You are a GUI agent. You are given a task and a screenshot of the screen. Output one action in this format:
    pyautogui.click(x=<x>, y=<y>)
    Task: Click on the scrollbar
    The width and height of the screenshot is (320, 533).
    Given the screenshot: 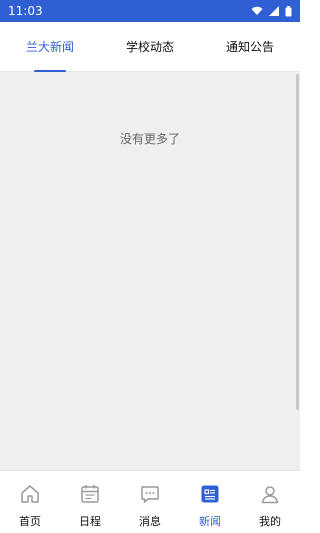 What is the action you would take?
    pyautogui.click(x=297, y=242)
    